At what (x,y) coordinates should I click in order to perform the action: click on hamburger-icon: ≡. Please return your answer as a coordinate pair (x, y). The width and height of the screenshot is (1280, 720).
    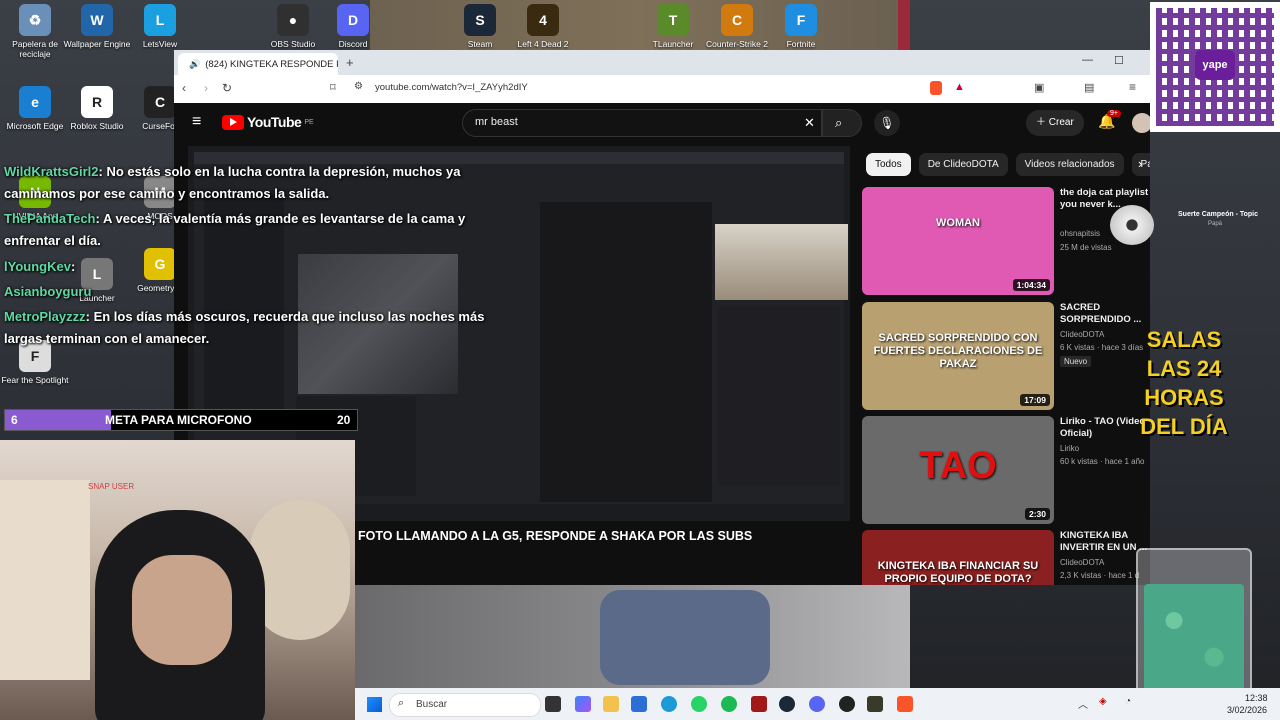
    Looking at the image, I should click on (196, 122).